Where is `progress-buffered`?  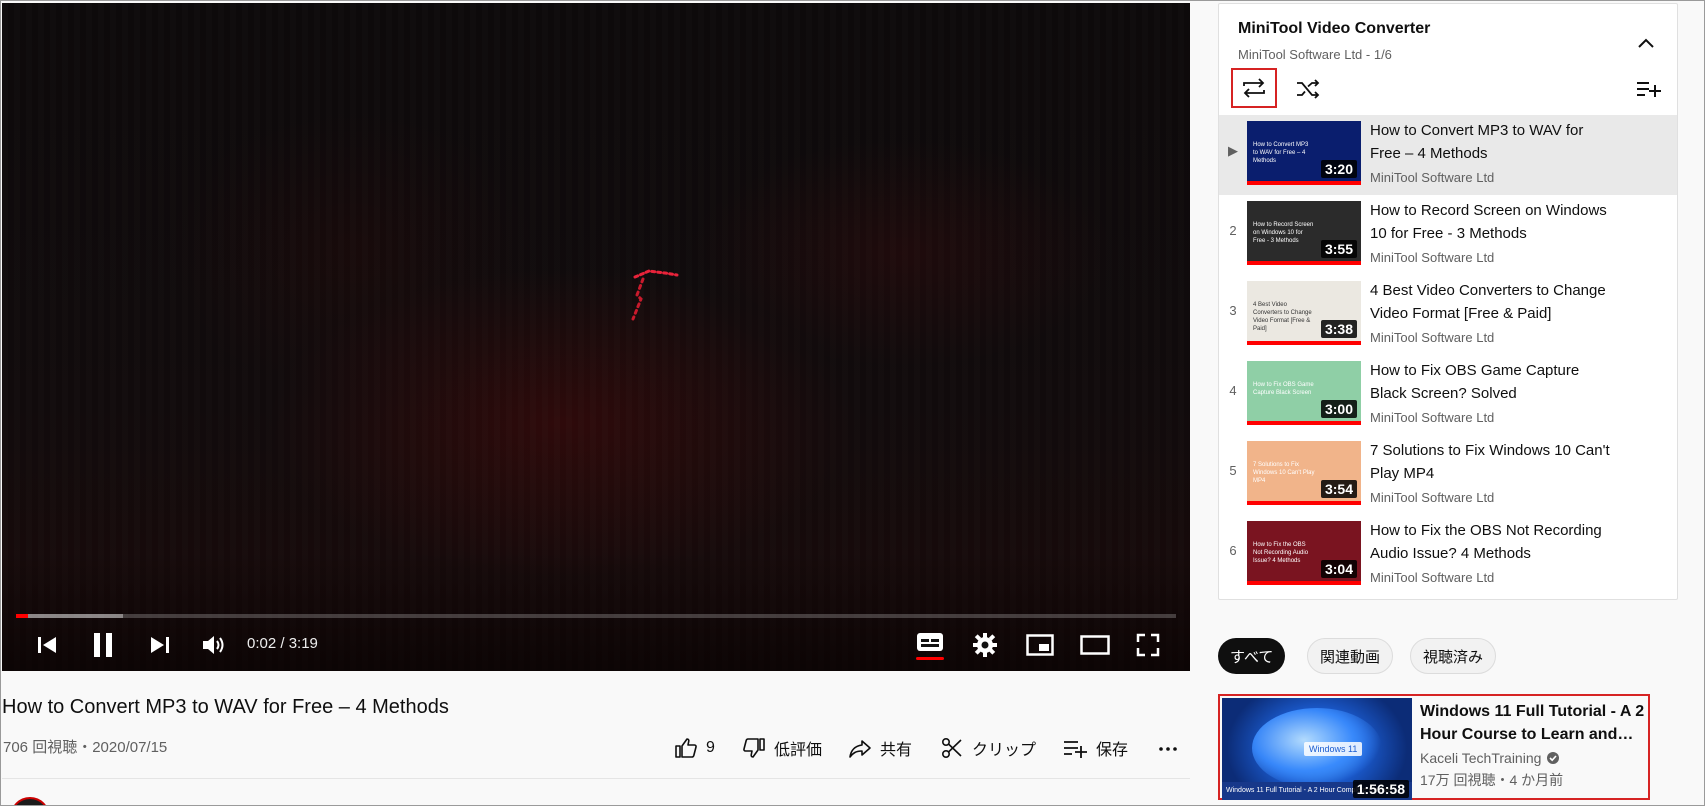
progress-buffered is located at coordinates (69, 616).